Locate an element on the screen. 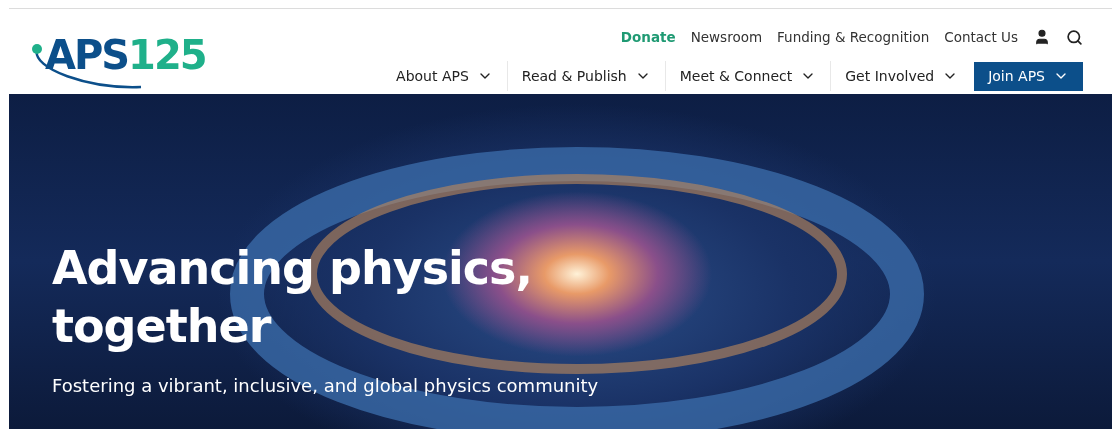  utility-link: Donate is located at coordinates (648, 37).